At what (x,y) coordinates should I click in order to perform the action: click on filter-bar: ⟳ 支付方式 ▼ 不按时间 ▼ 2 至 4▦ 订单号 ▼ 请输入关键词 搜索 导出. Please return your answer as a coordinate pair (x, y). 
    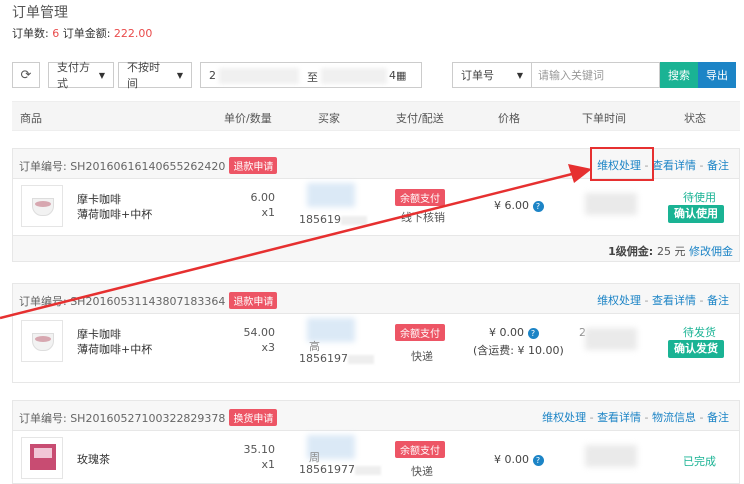
    Looking at the image, I should click on (374, 75).